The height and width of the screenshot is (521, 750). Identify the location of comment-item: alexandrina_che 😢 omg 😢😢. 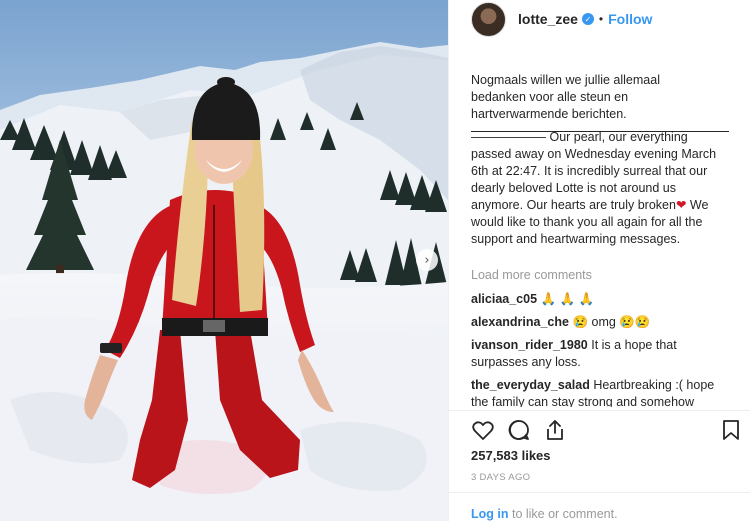
(600, 322).